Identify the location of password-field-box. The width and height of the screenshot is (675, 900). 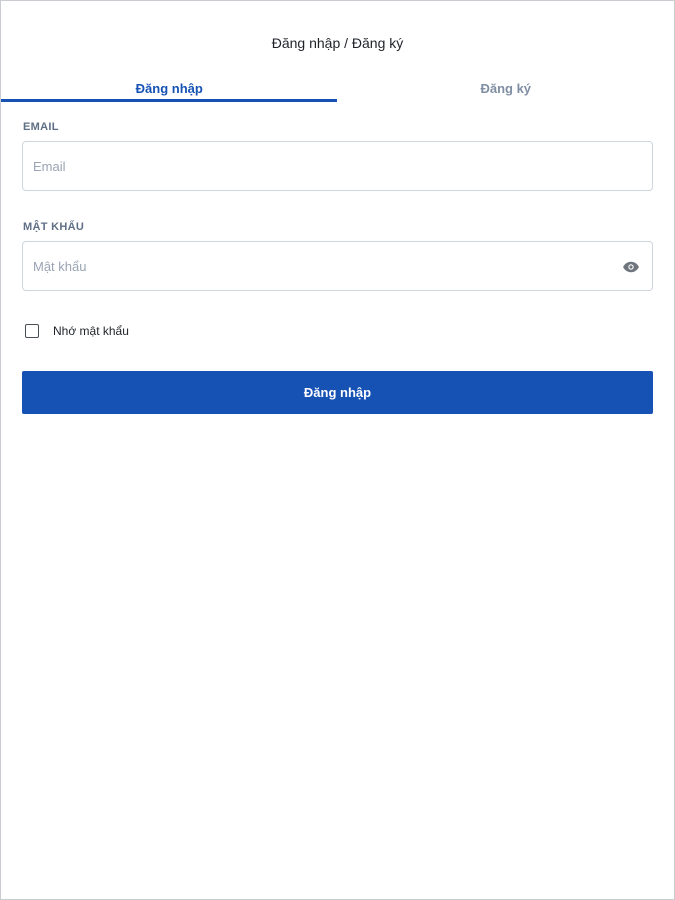
(337, 266).